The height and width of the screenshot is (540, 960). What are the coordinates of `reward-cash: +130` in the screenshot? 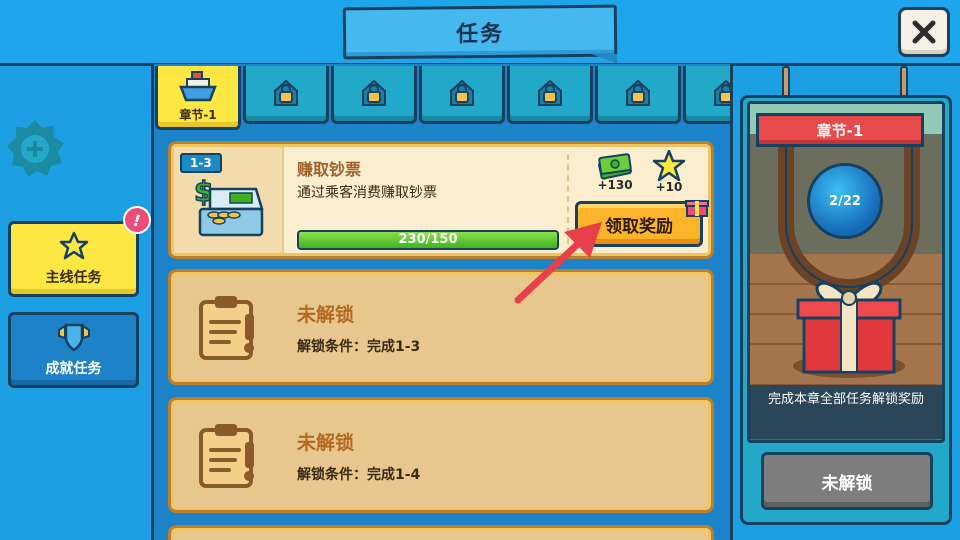 It's located at (615, 175).